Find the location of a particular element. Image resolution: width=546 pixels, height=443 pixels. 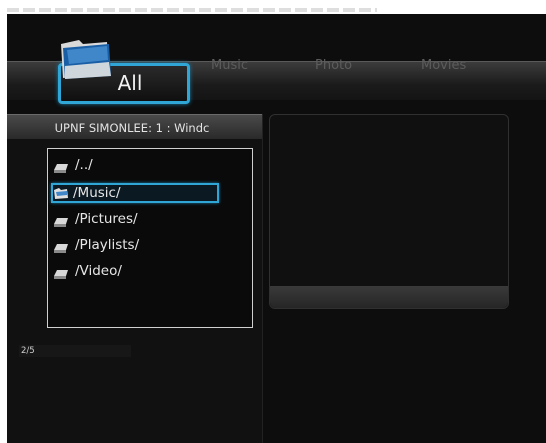

panel-header: UPNF SIMONLEE: 1 : Windc is located at coordinates (134, 126).